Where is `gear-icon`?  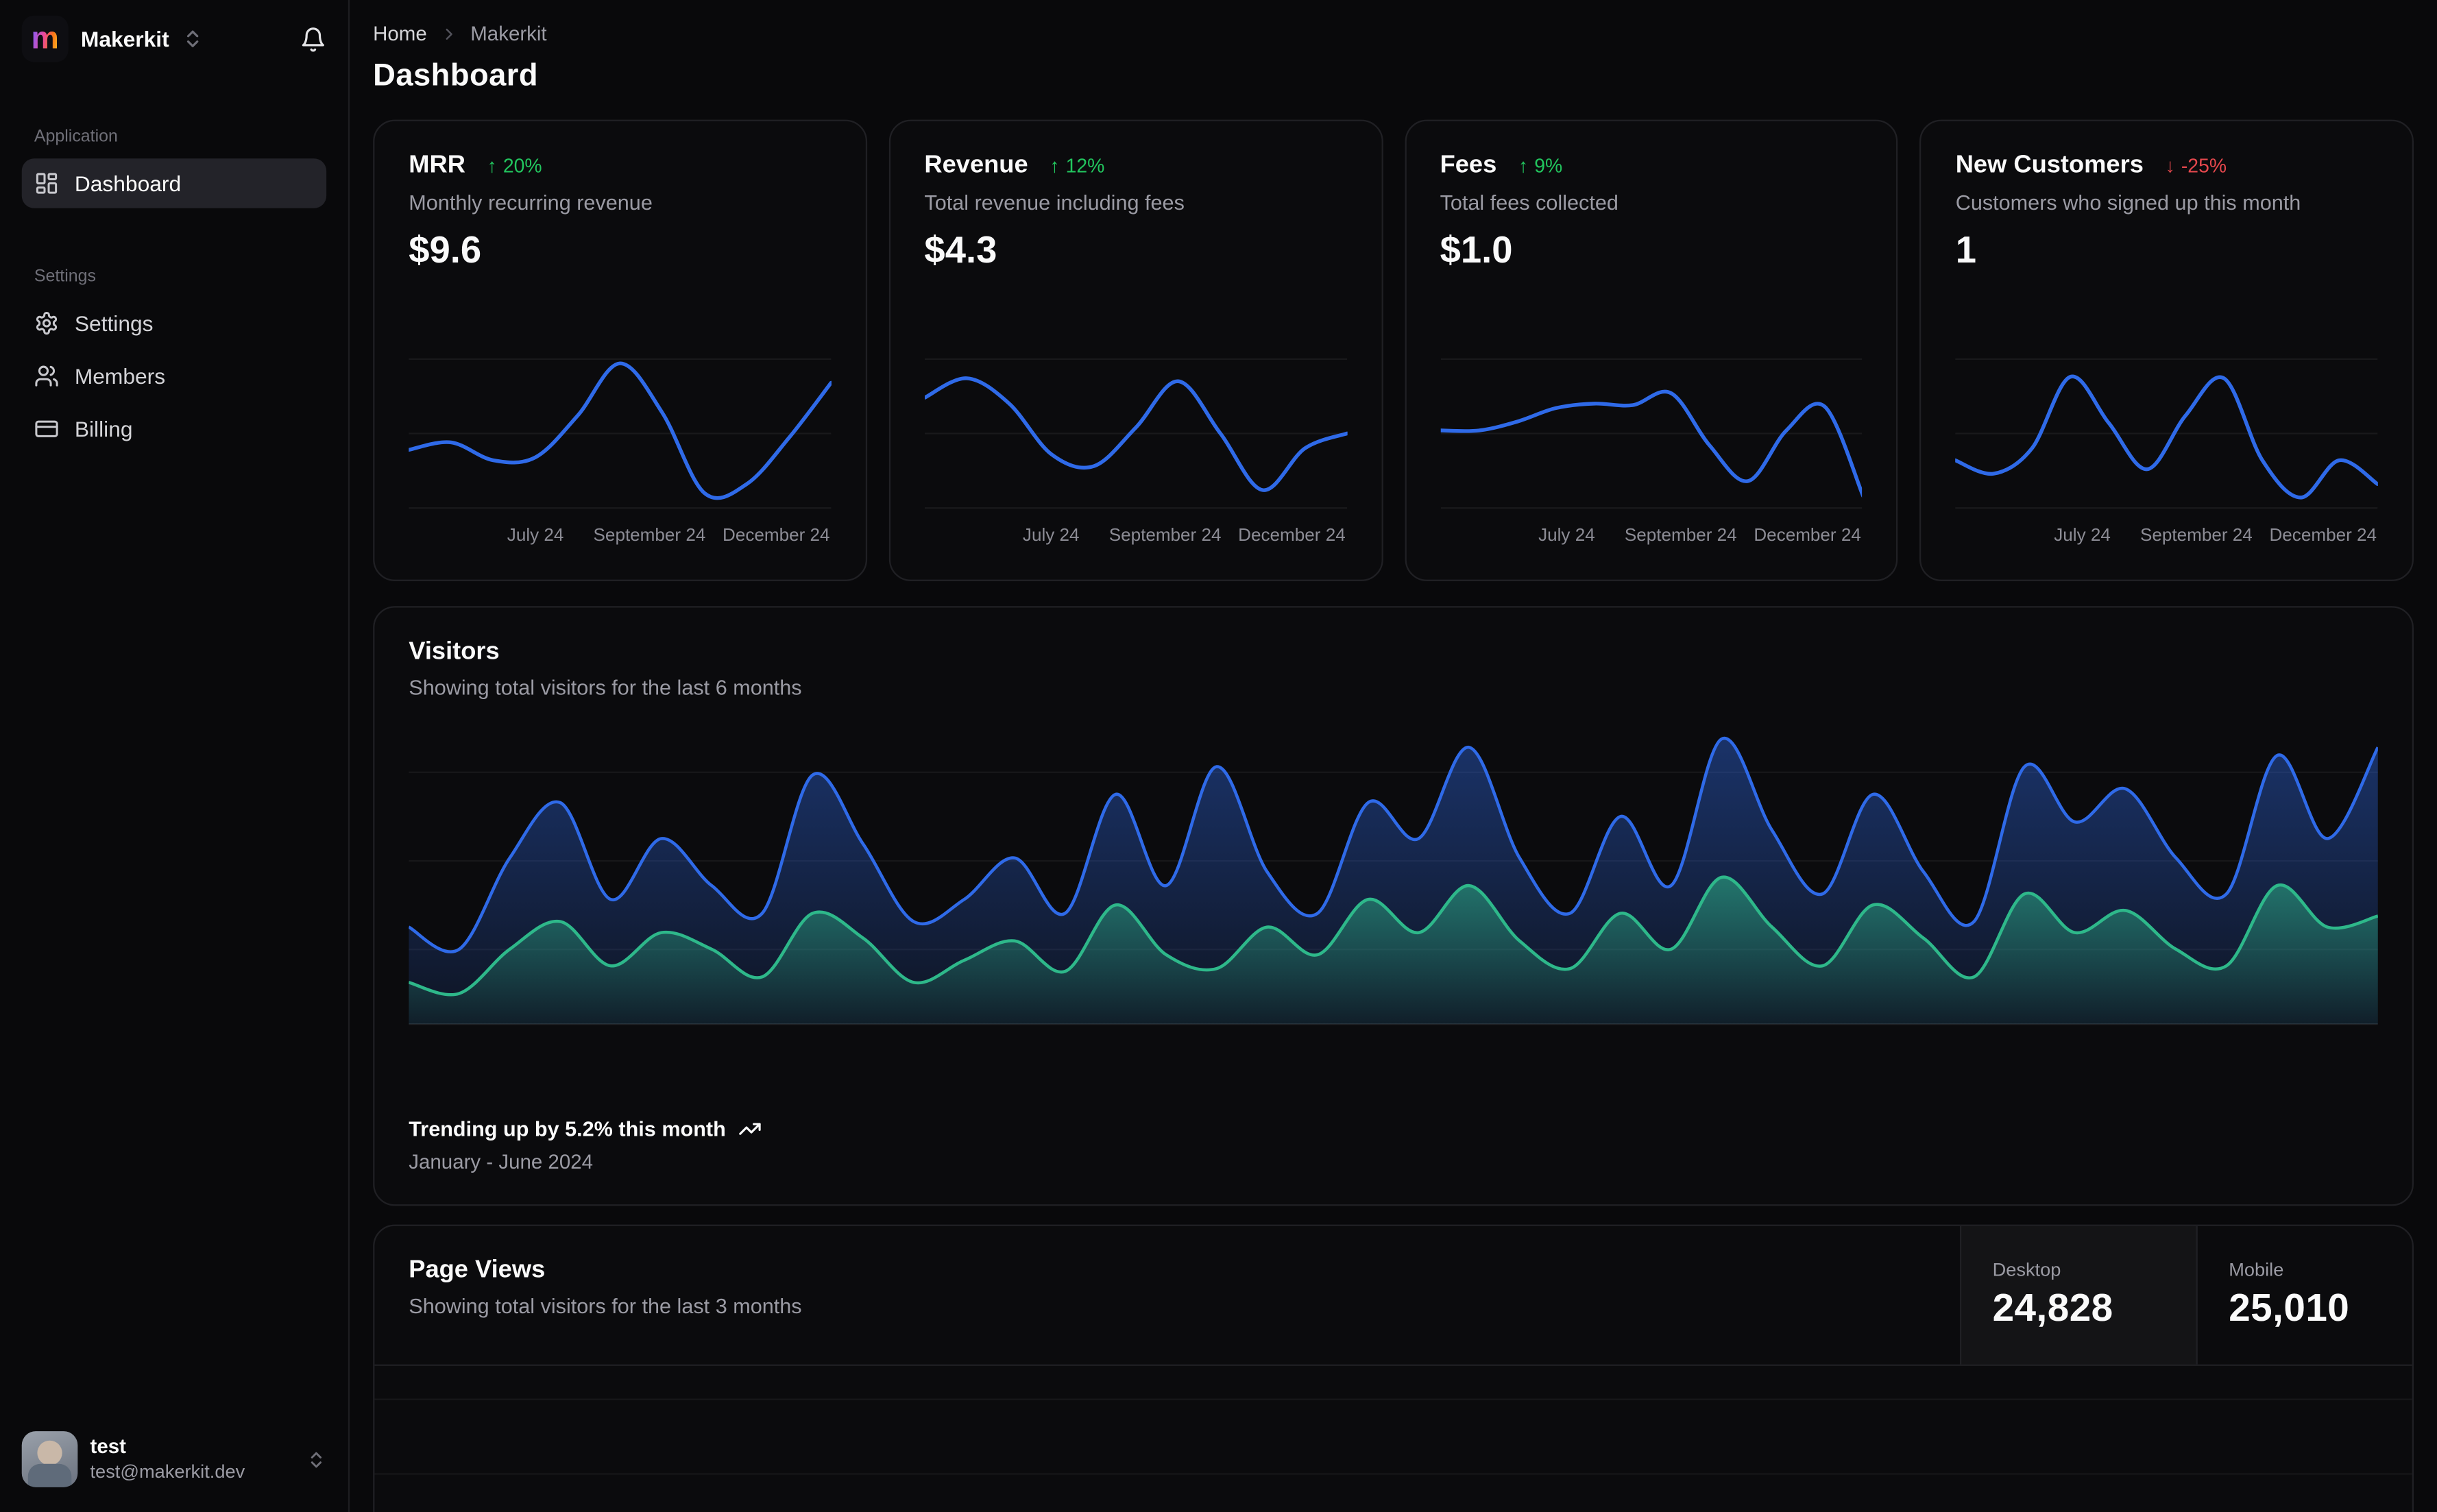
gear-icon is located at coordinates (46, 323).